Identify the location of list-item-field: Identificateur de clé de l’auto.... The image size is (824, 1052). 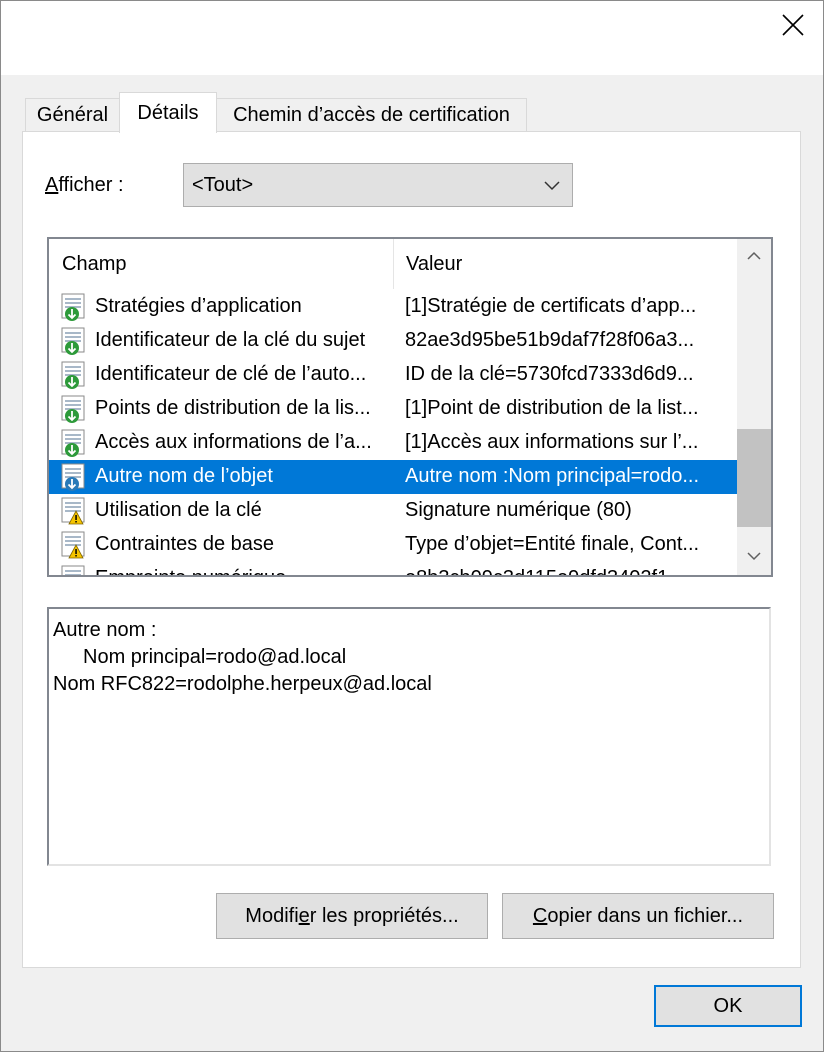
(231, 374).